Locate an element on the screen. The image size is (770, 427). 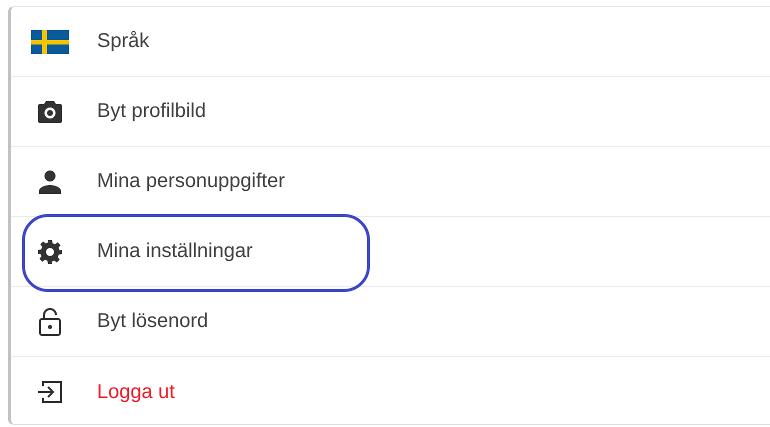
flag-icon is located at coordinates (50, 42).